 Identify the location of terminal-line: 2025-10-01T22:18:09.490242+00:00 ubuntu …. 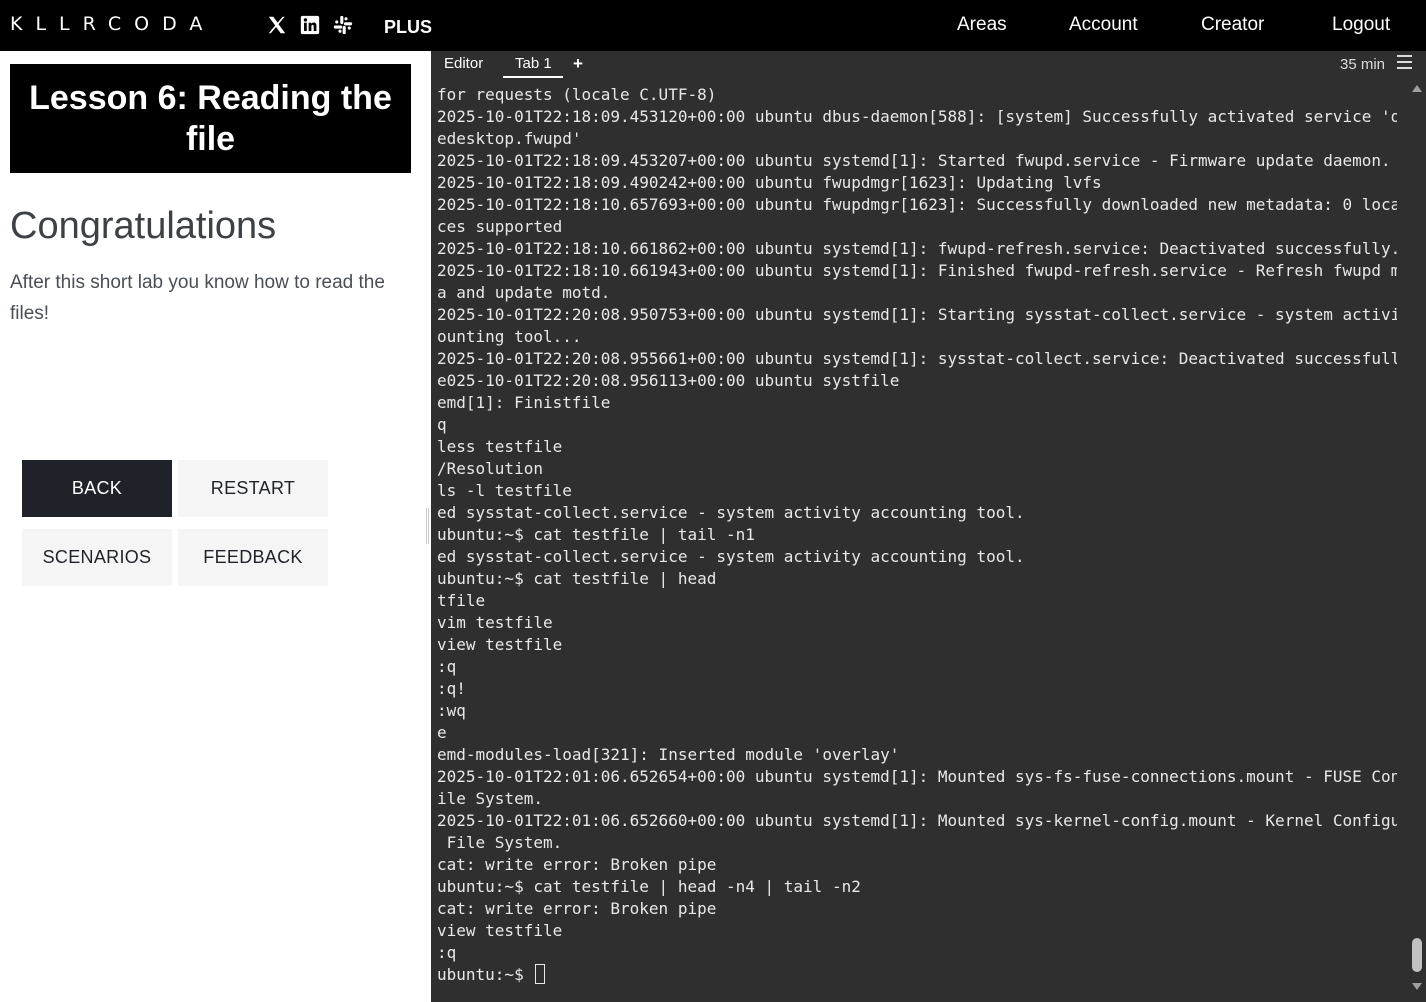
(917, 183).